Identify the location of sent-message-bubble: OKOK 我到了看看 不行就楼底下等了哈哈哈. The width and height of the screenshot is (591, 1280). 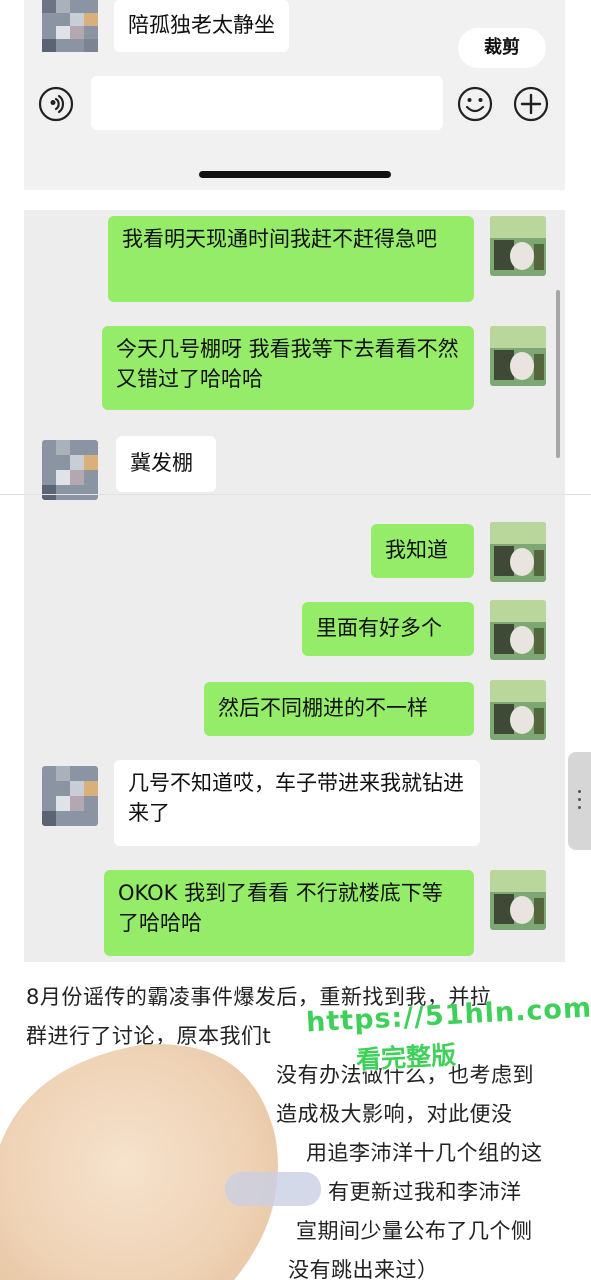
(289, 913).